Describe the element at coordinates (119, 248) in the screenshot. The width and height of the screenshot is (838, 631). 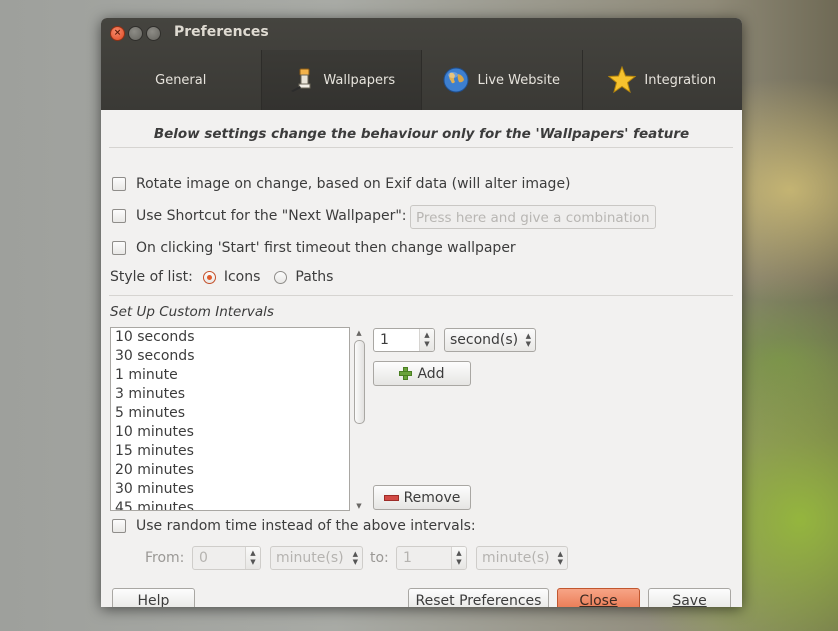
I see `timeout-first-checkbox` at that location.